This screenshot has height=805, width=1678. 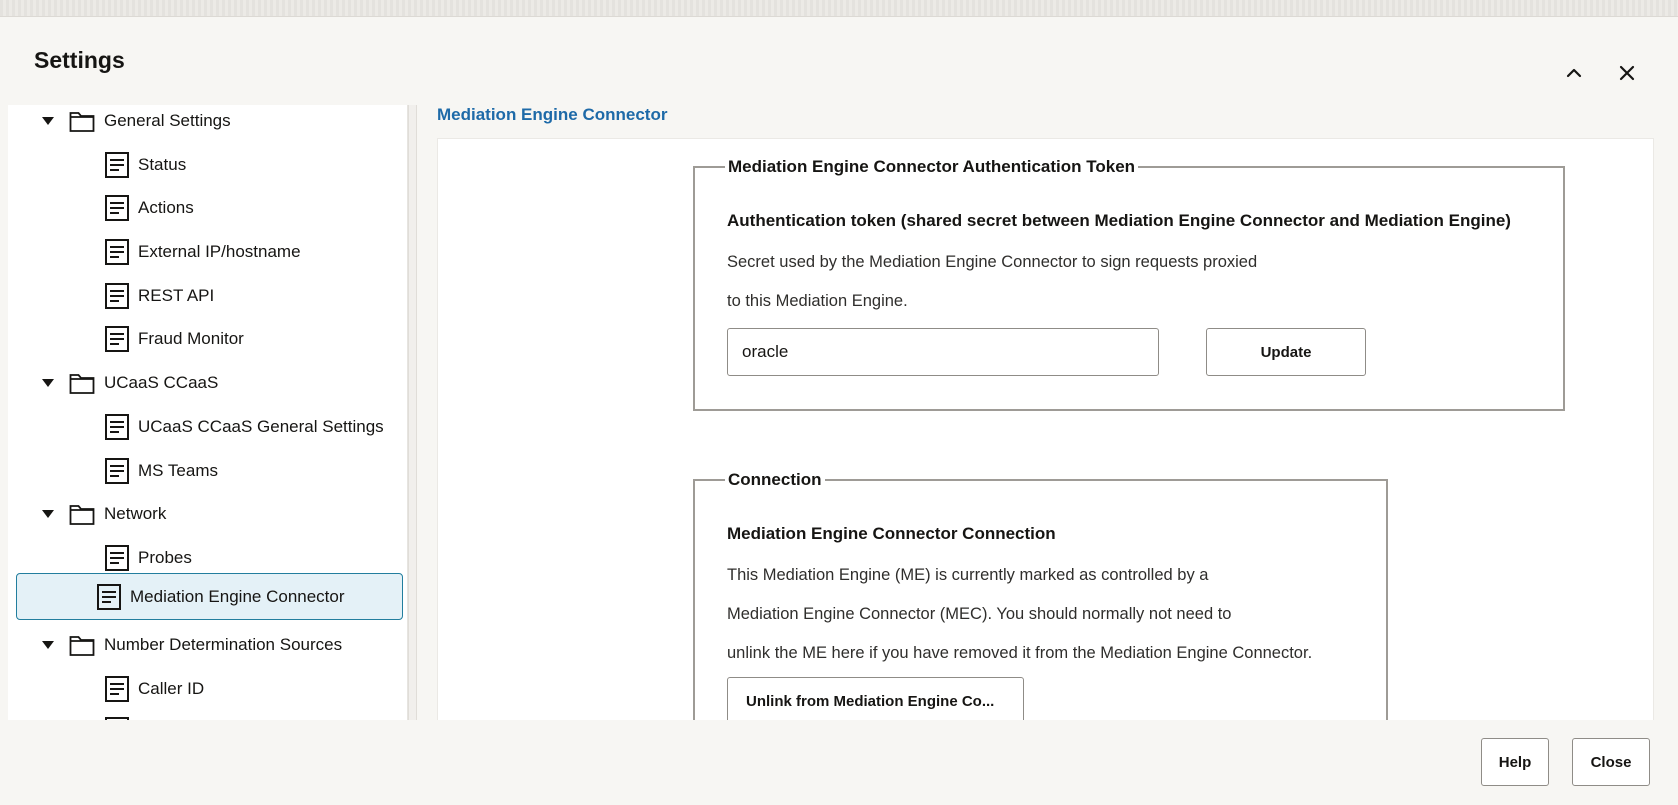 I want to click on tree-label: Probes, so click(x=165, y=557).